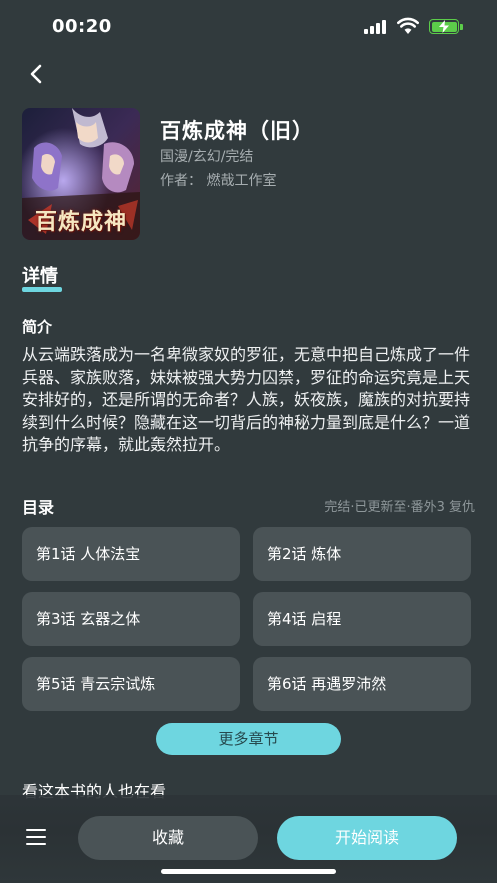 Image resolution: width=497 pixels, height=883 pixels. I want to click on chapter-item: 第6话 再遇罗沛然, so click(362, 684).